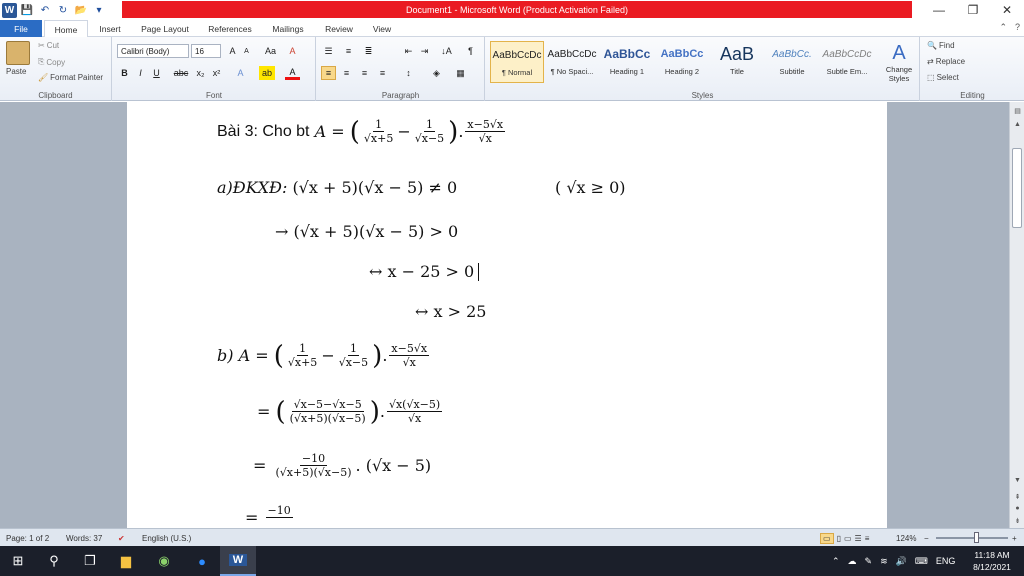 This screenshot has width=1024, height=576. What do you see at coordinates (81, 10) in the screenshot?
I see `open-folder-icon: 📂` at bounding box center [81, 10].